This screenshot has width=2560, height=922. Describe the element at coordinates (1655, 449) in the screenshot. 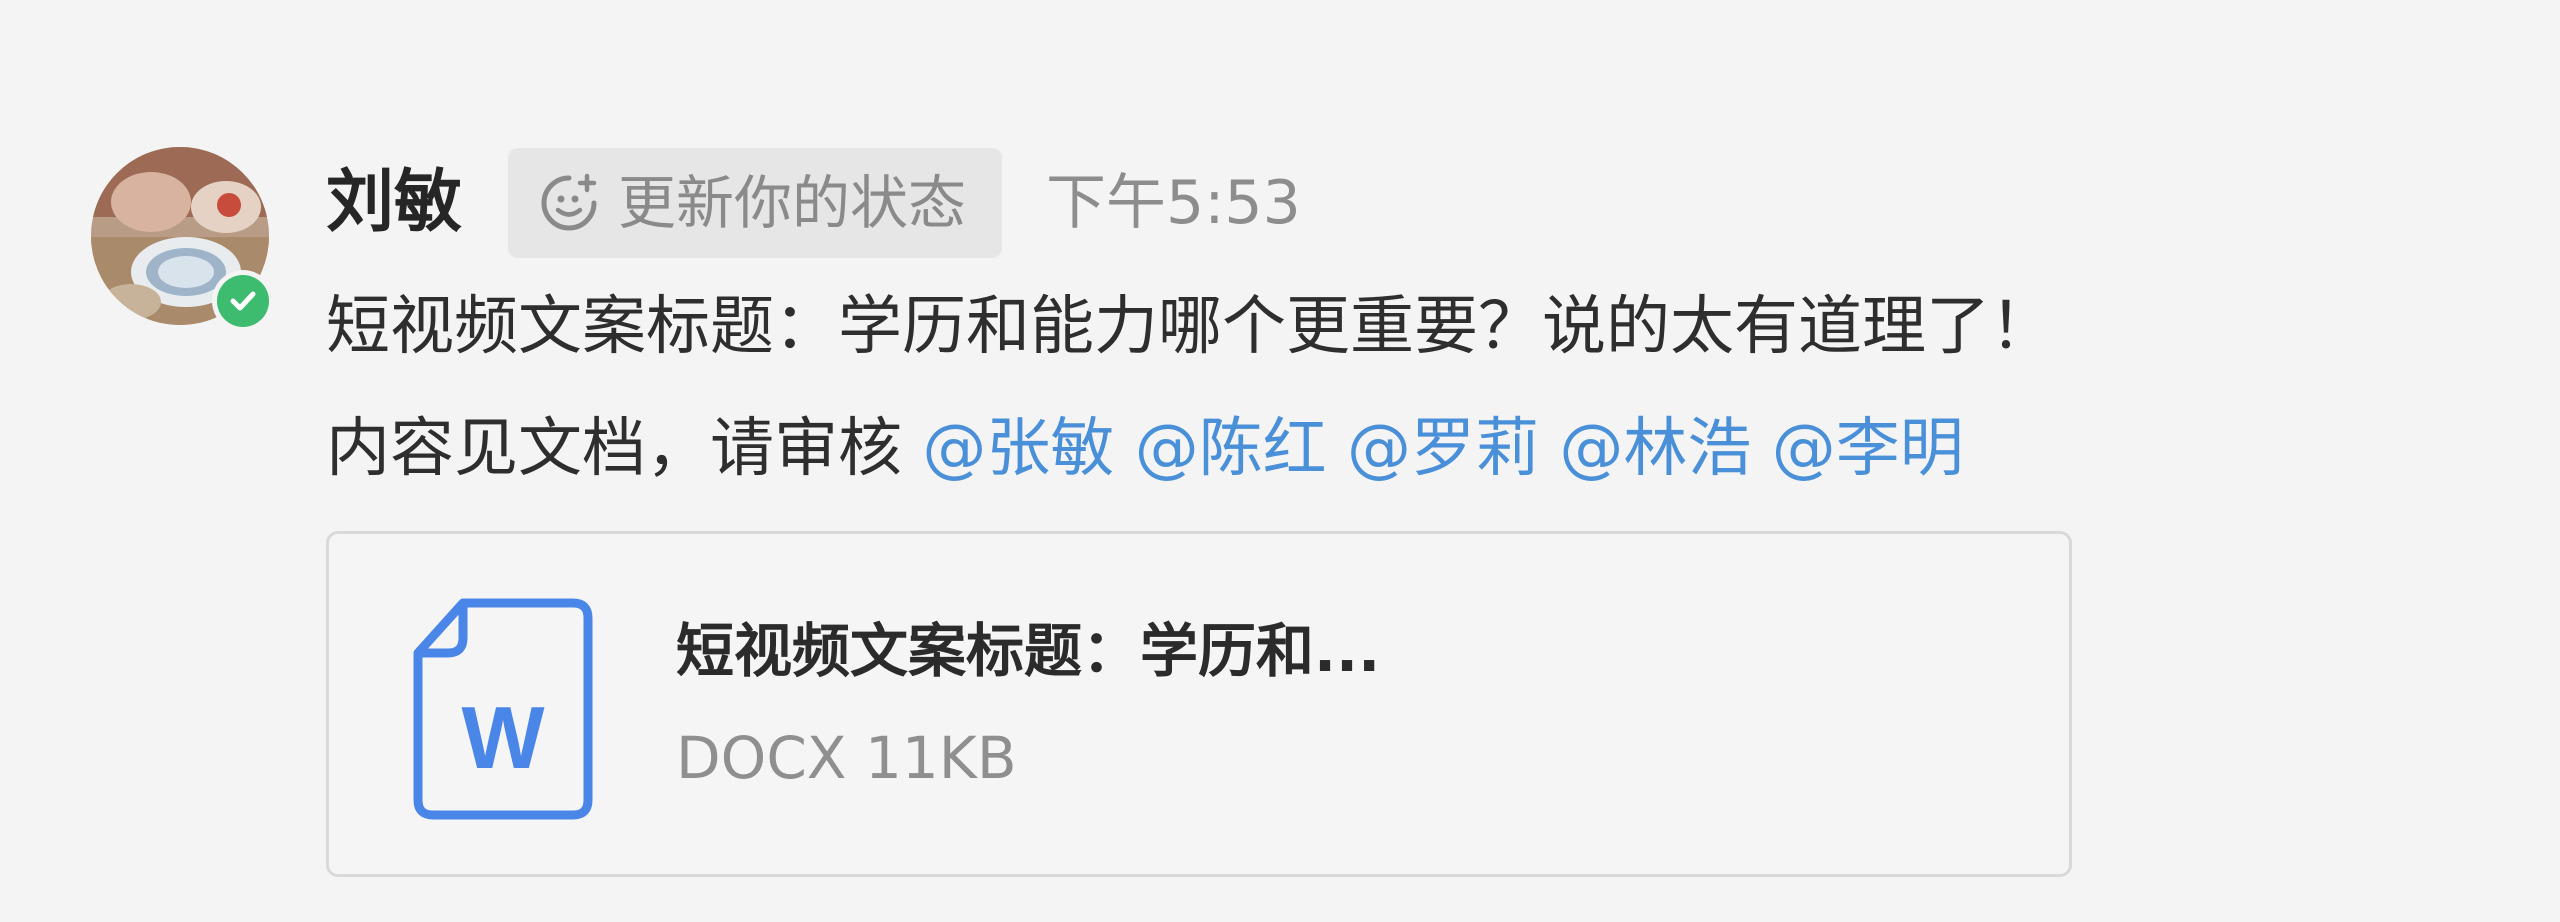

I see `mention-link: @林浩` at that location.